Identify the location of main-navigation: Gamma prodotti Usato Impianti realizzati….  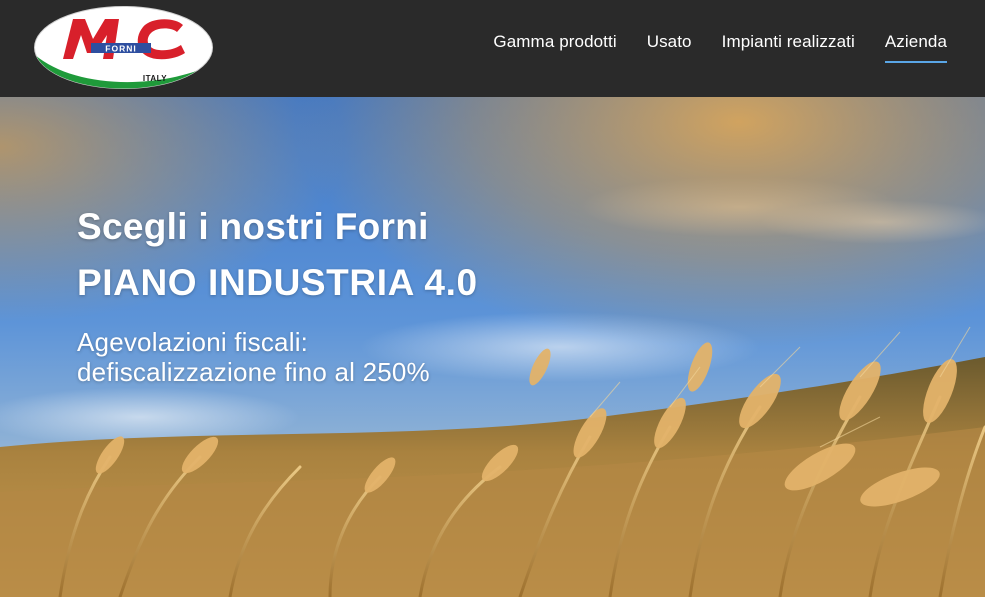
(720, 48).